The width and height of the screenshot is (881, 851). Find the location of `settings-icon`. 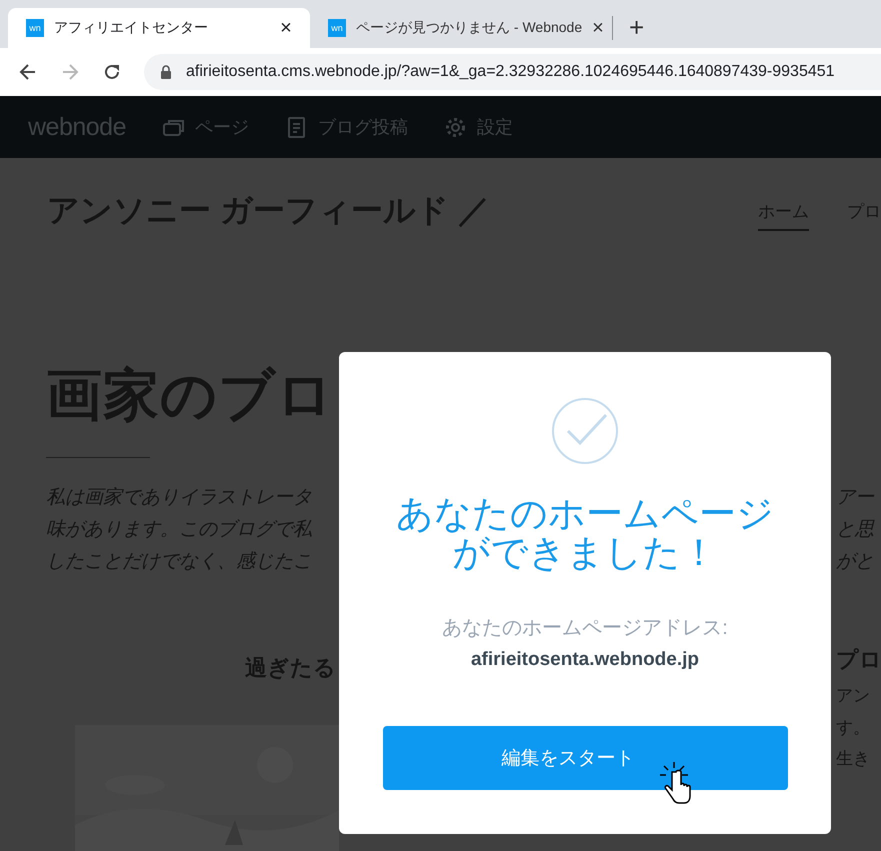

settings-icon is located at coordinates (455, 127).